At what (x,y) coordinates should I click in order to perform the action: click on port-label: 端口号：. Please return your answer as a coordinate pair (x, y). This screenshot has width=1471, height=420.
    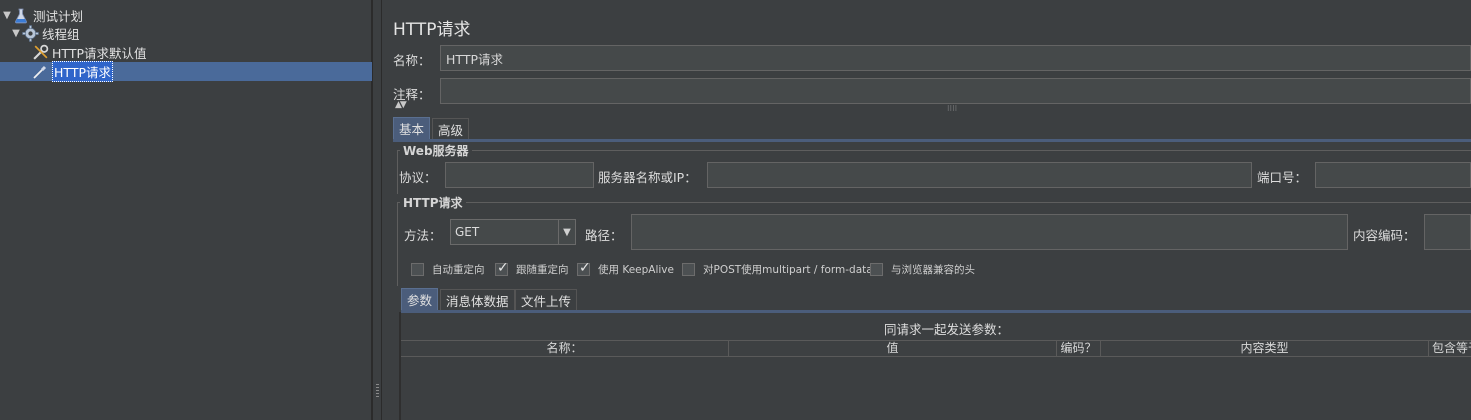
    Looking at the image, I should click on (1282, 177).